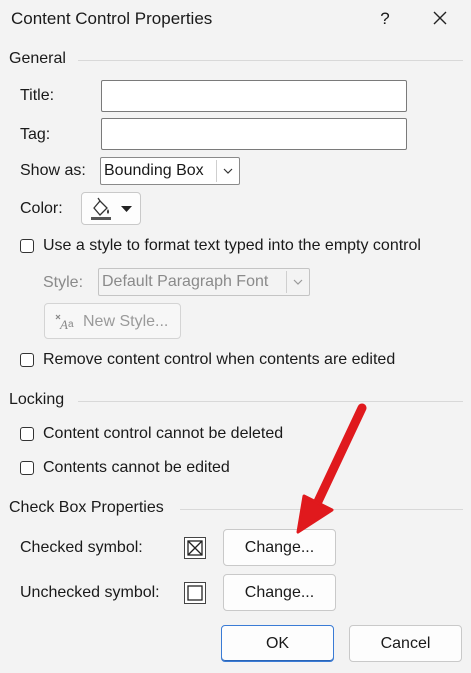 This screenshot has width=471, height=673. Describe the element at coordinates (331, 468) in the screenshot. I see `annotation-arrow` at that location.